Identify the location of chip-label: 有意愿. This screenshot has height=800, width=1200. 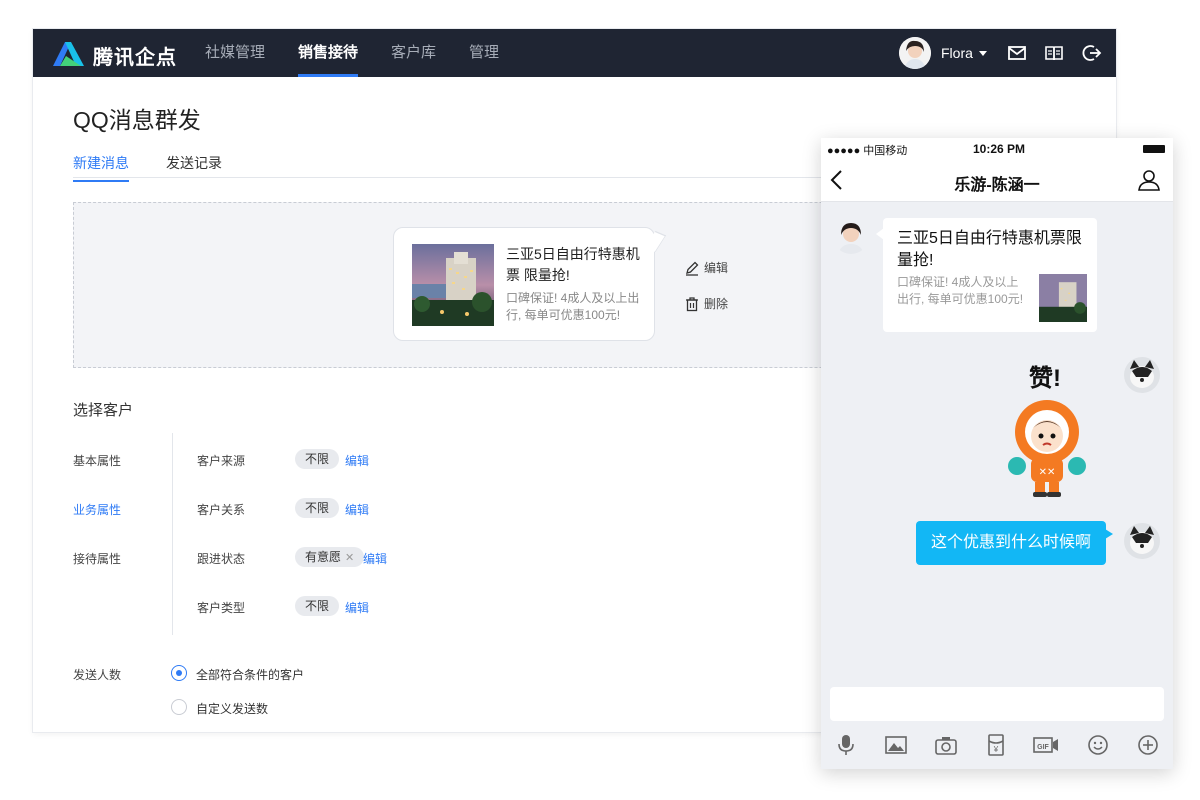
(323, 557).